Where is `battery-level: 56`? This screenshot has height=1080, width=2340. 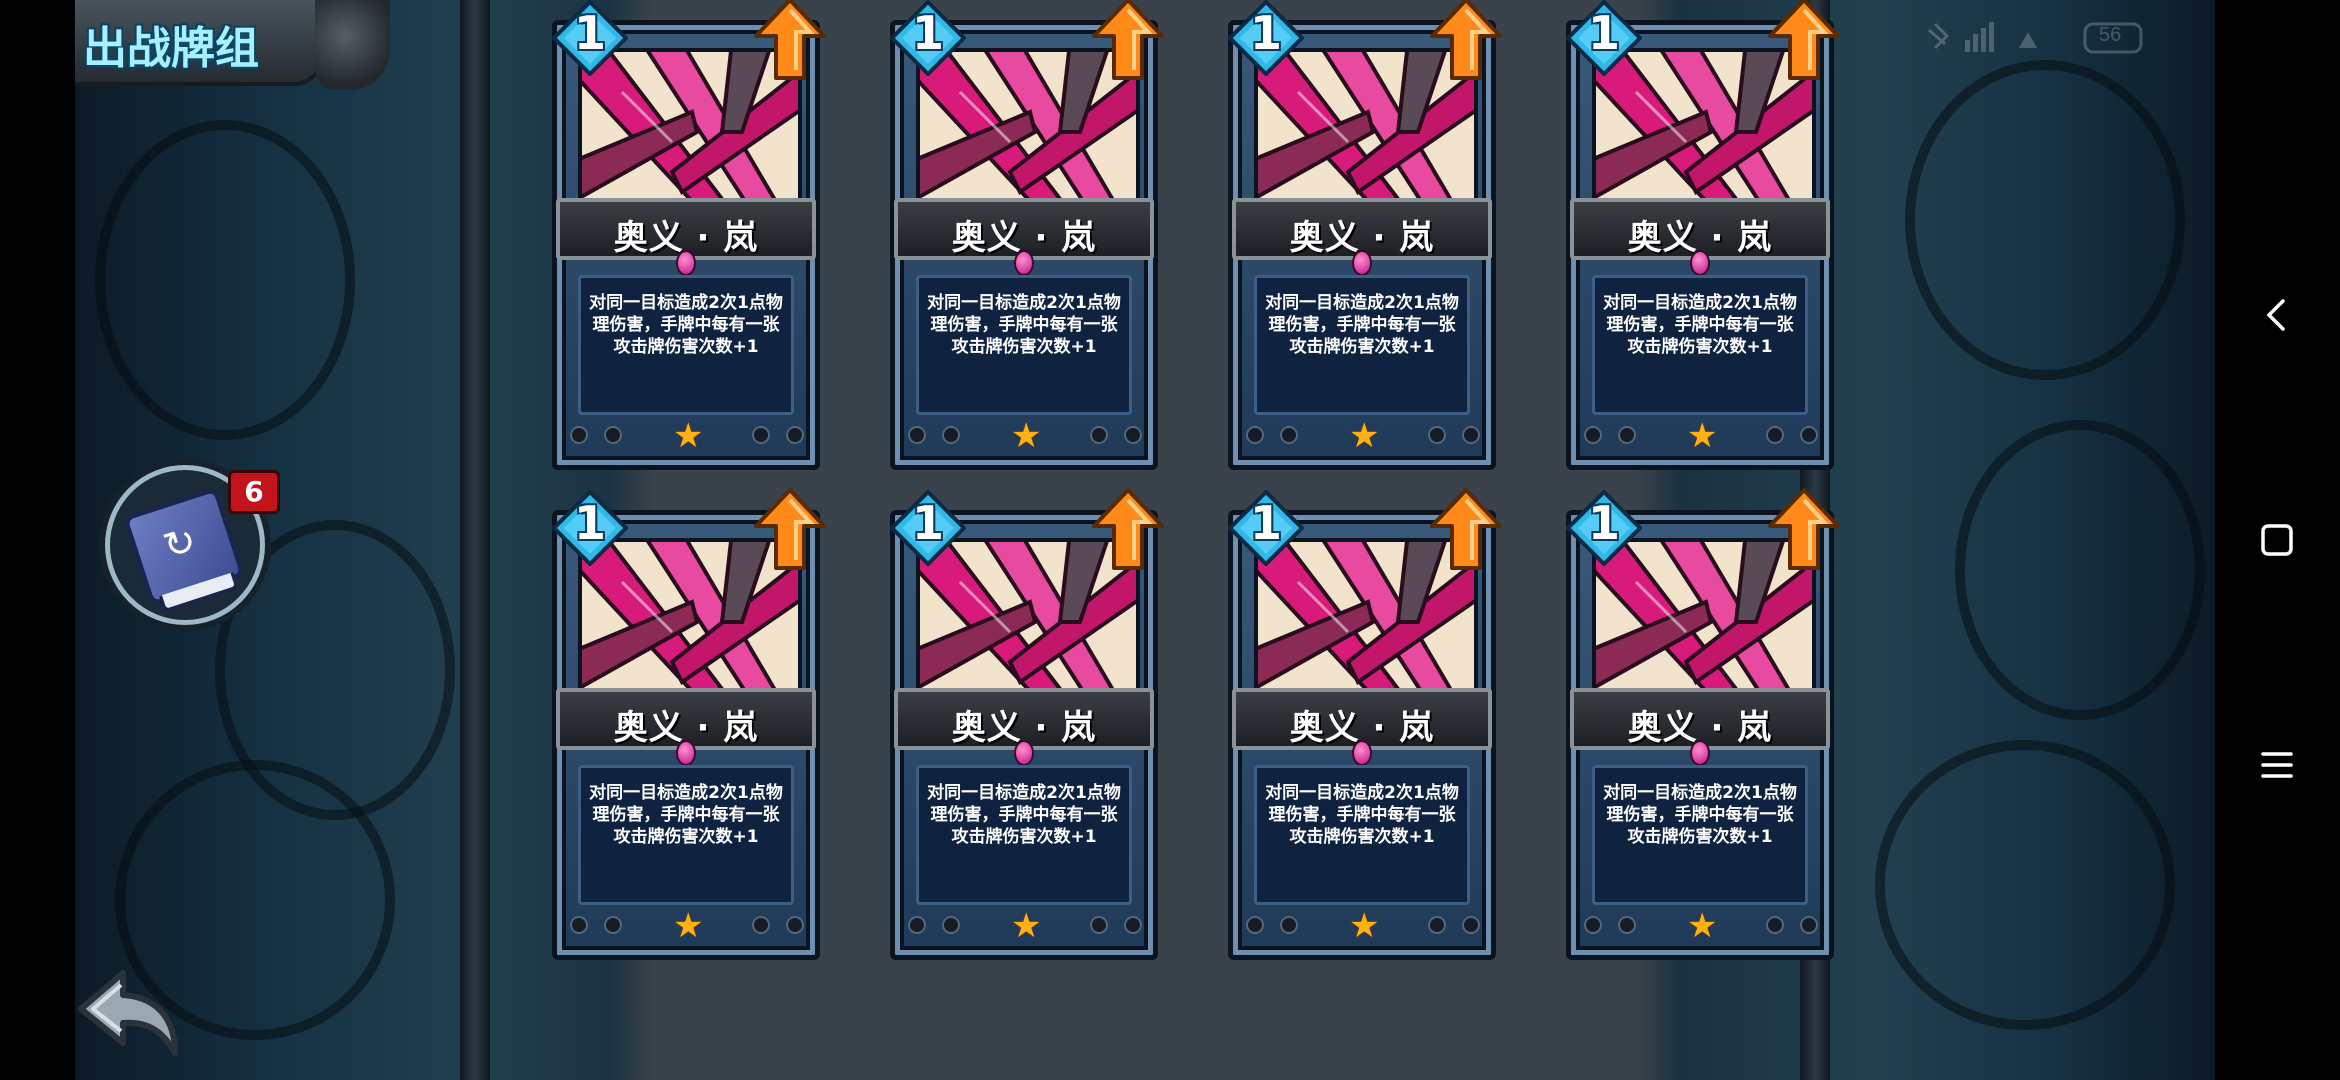
battery-level: 56 is located at coordinates (2110, 35).